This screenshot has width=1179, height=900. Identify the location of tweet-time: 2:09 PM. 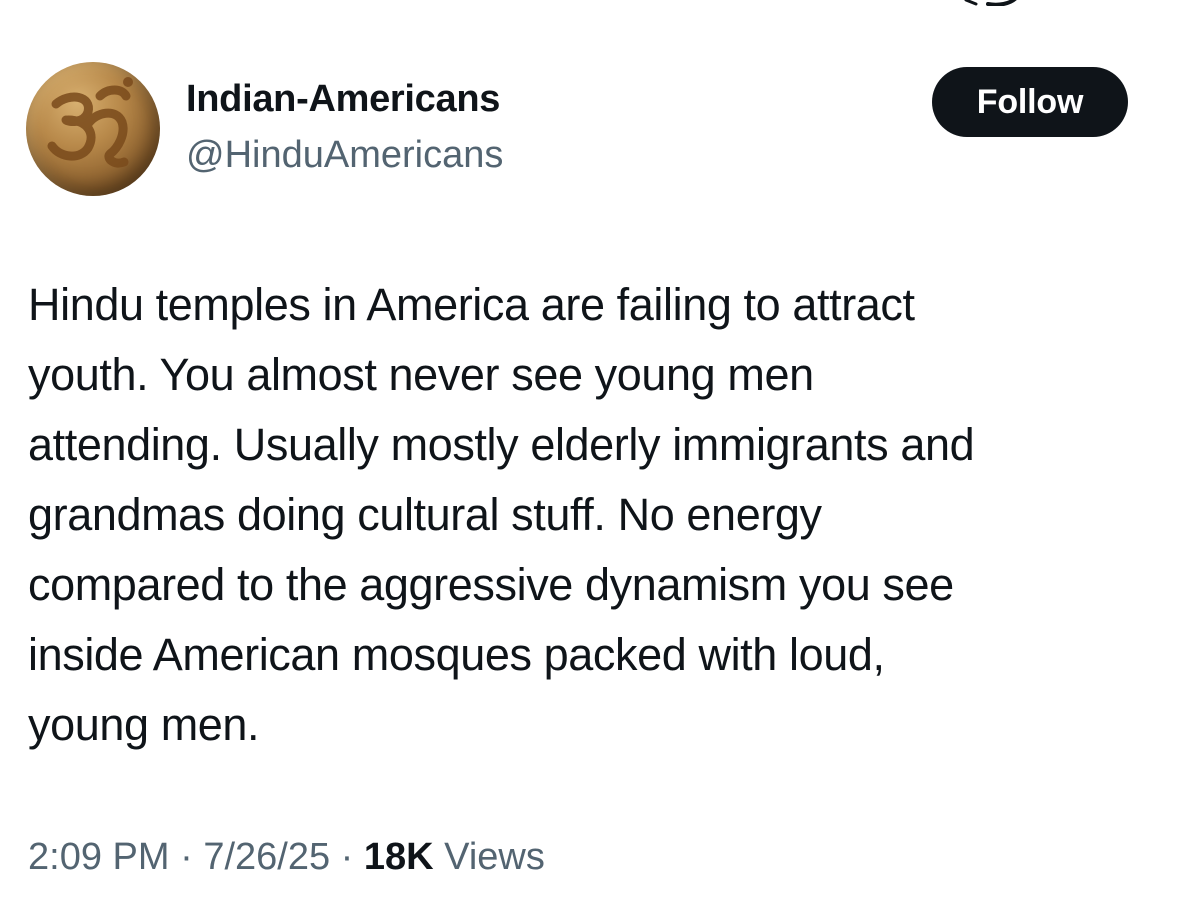
(99, 857).